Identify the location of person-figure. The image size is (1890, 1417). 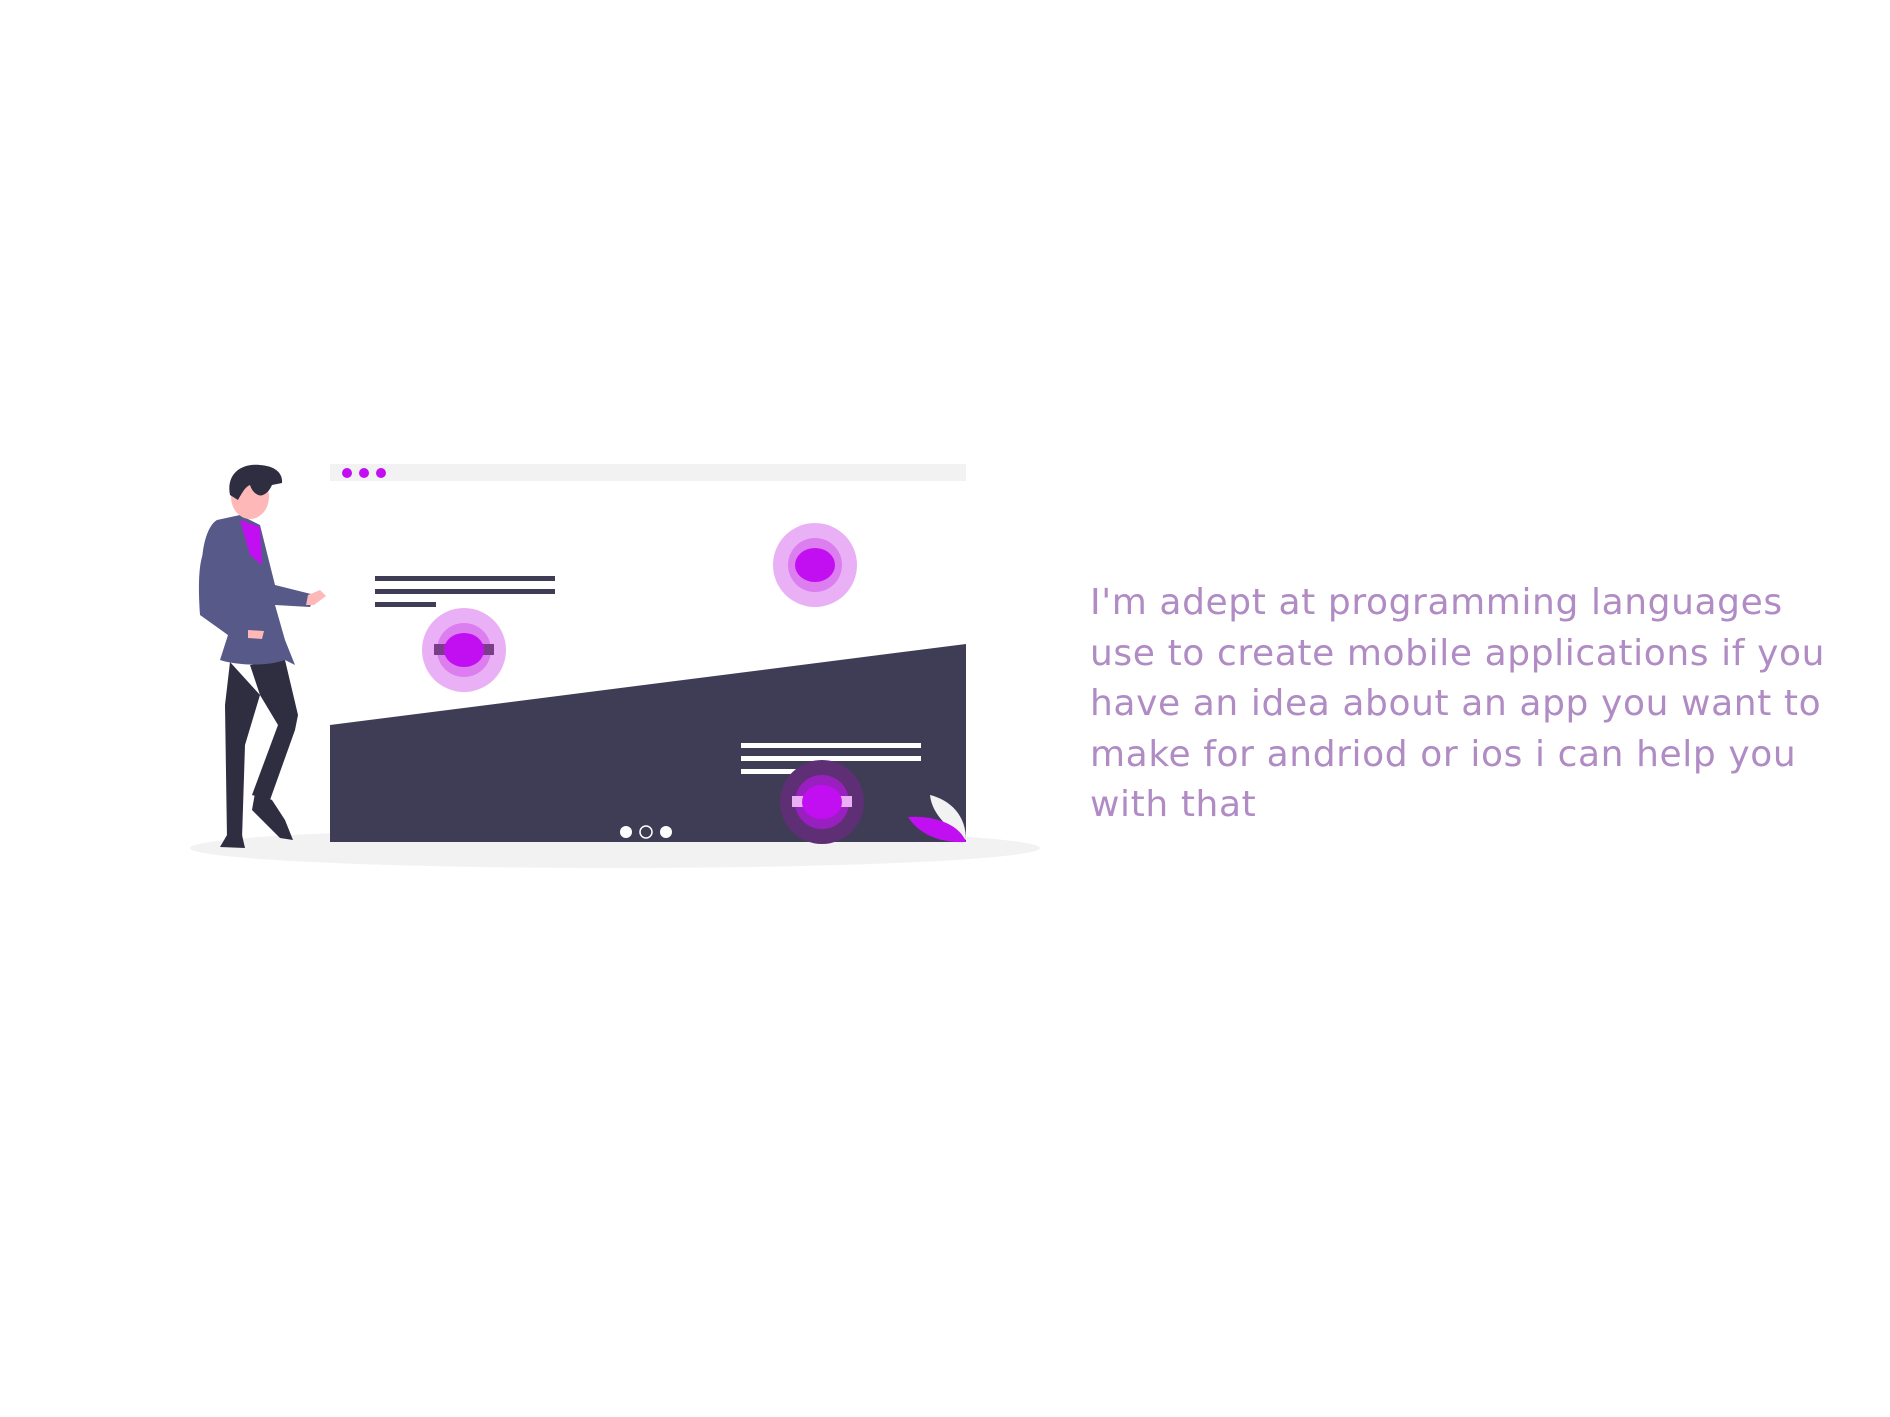
(262, 656).